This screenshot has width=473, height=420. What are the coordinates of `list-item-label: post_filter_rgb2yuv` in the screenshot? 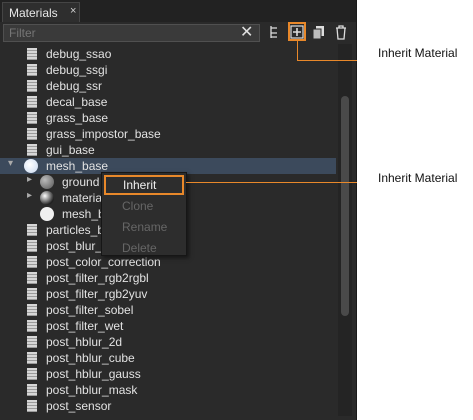 It's located at (97, 294).